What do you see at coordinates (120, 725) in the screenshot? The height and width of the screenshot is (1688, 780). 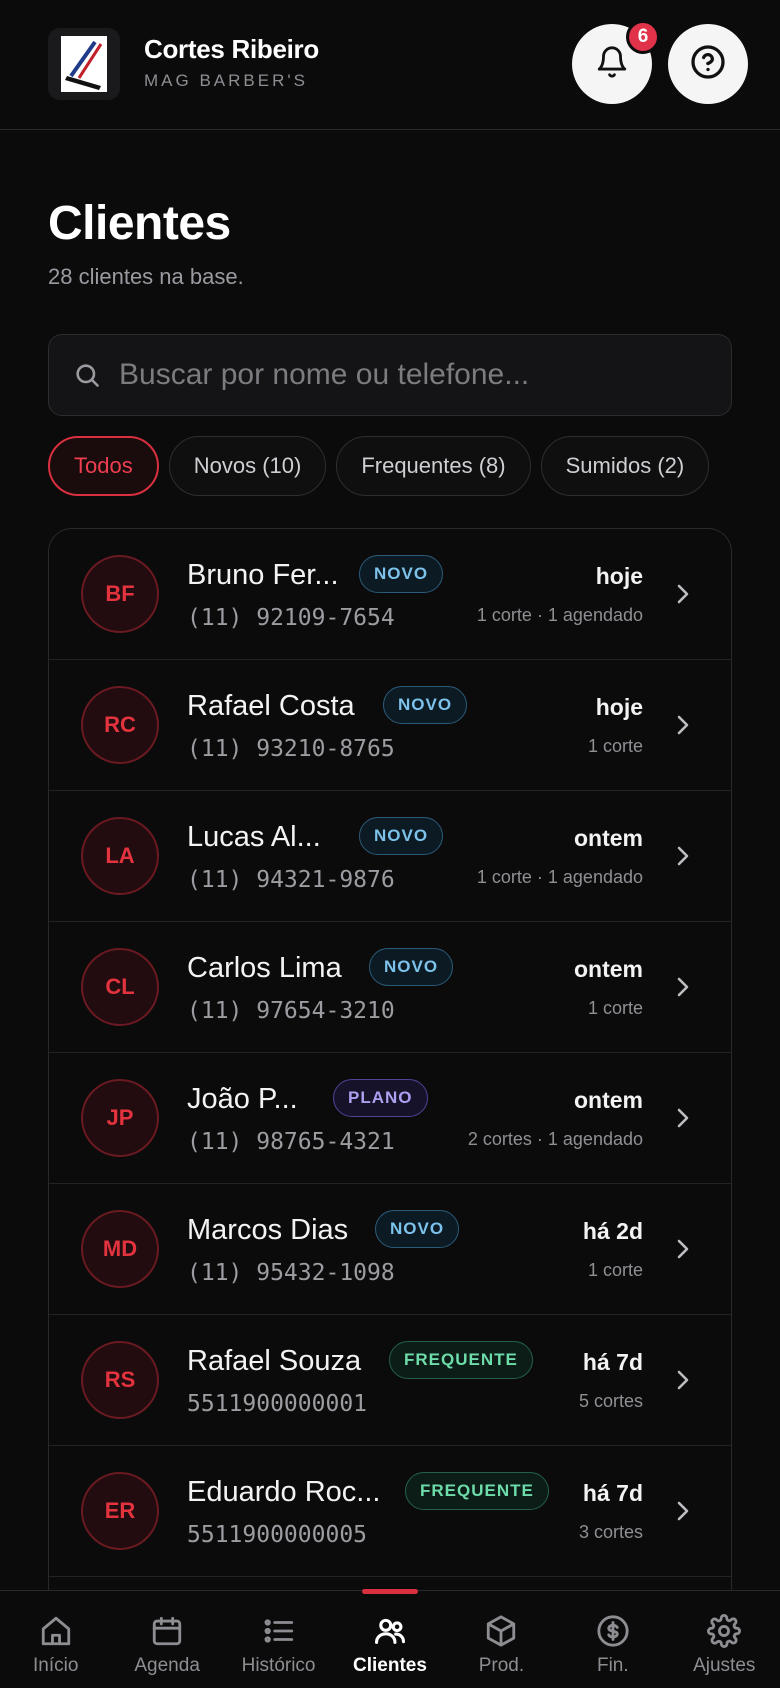 I see `avatar: RC` at bounding box center [120, 725].